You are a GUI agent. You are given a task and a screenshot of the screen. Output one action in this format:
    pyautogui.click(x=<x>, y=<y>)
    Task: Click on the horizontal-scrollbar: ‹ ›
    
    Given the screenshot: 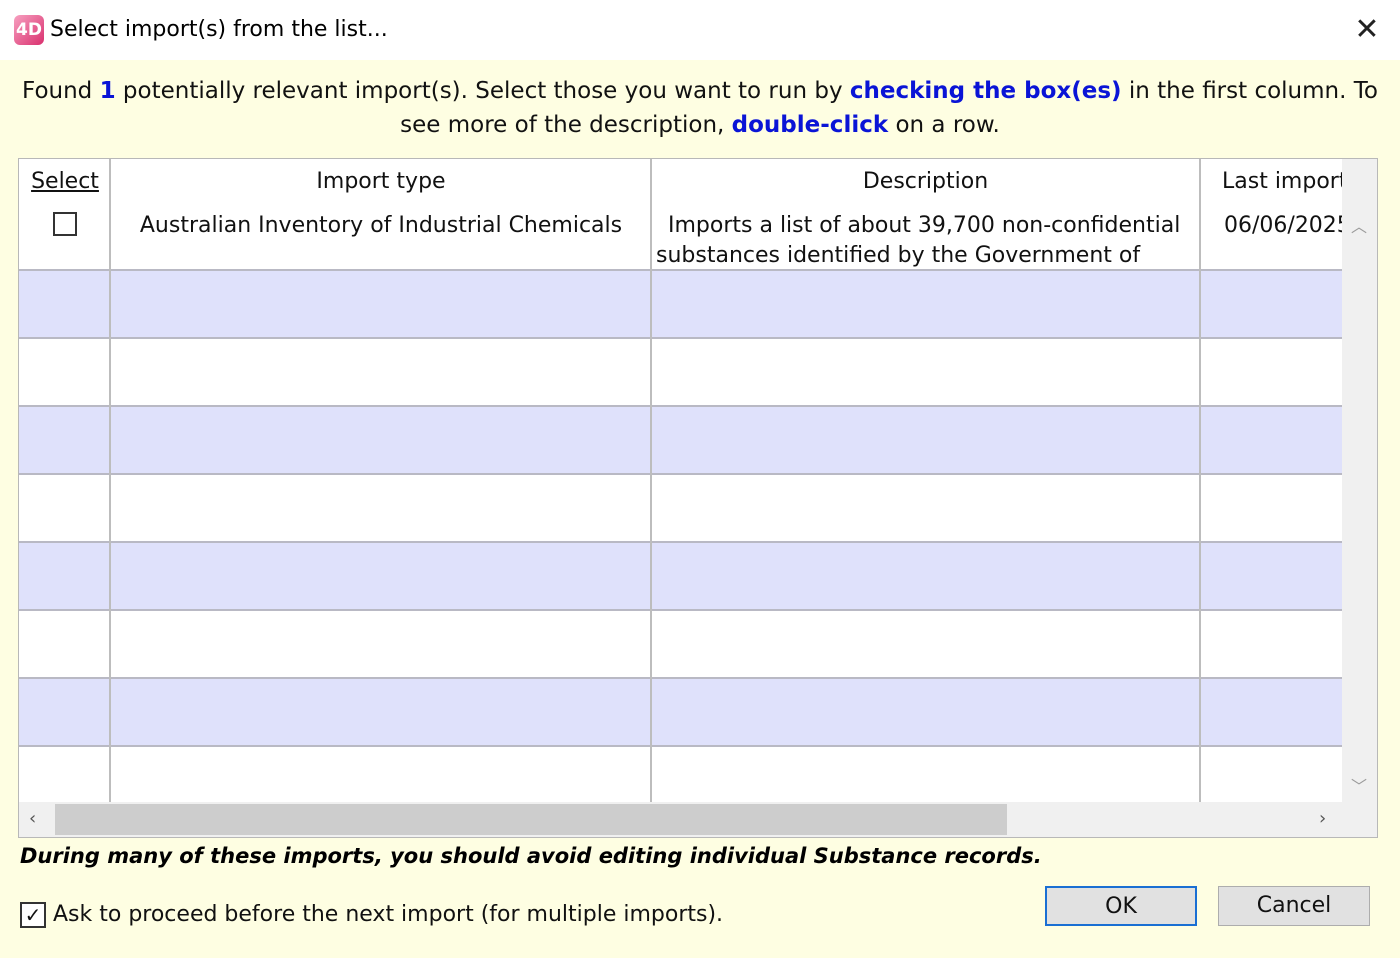 What is the action you would take?
    pyautogui.click(x=698, y=819)
    